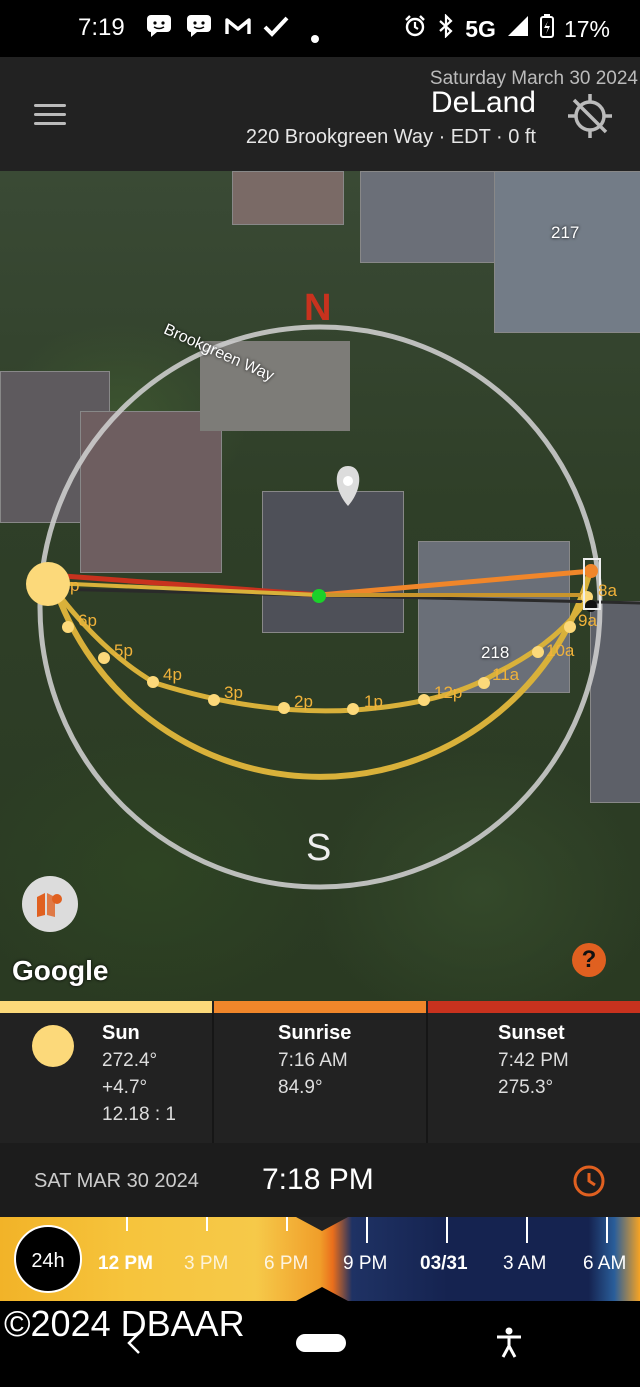  Describe the element at coordinates (590, 116) in the screenshot. I see `gps-off-icon` at that location.